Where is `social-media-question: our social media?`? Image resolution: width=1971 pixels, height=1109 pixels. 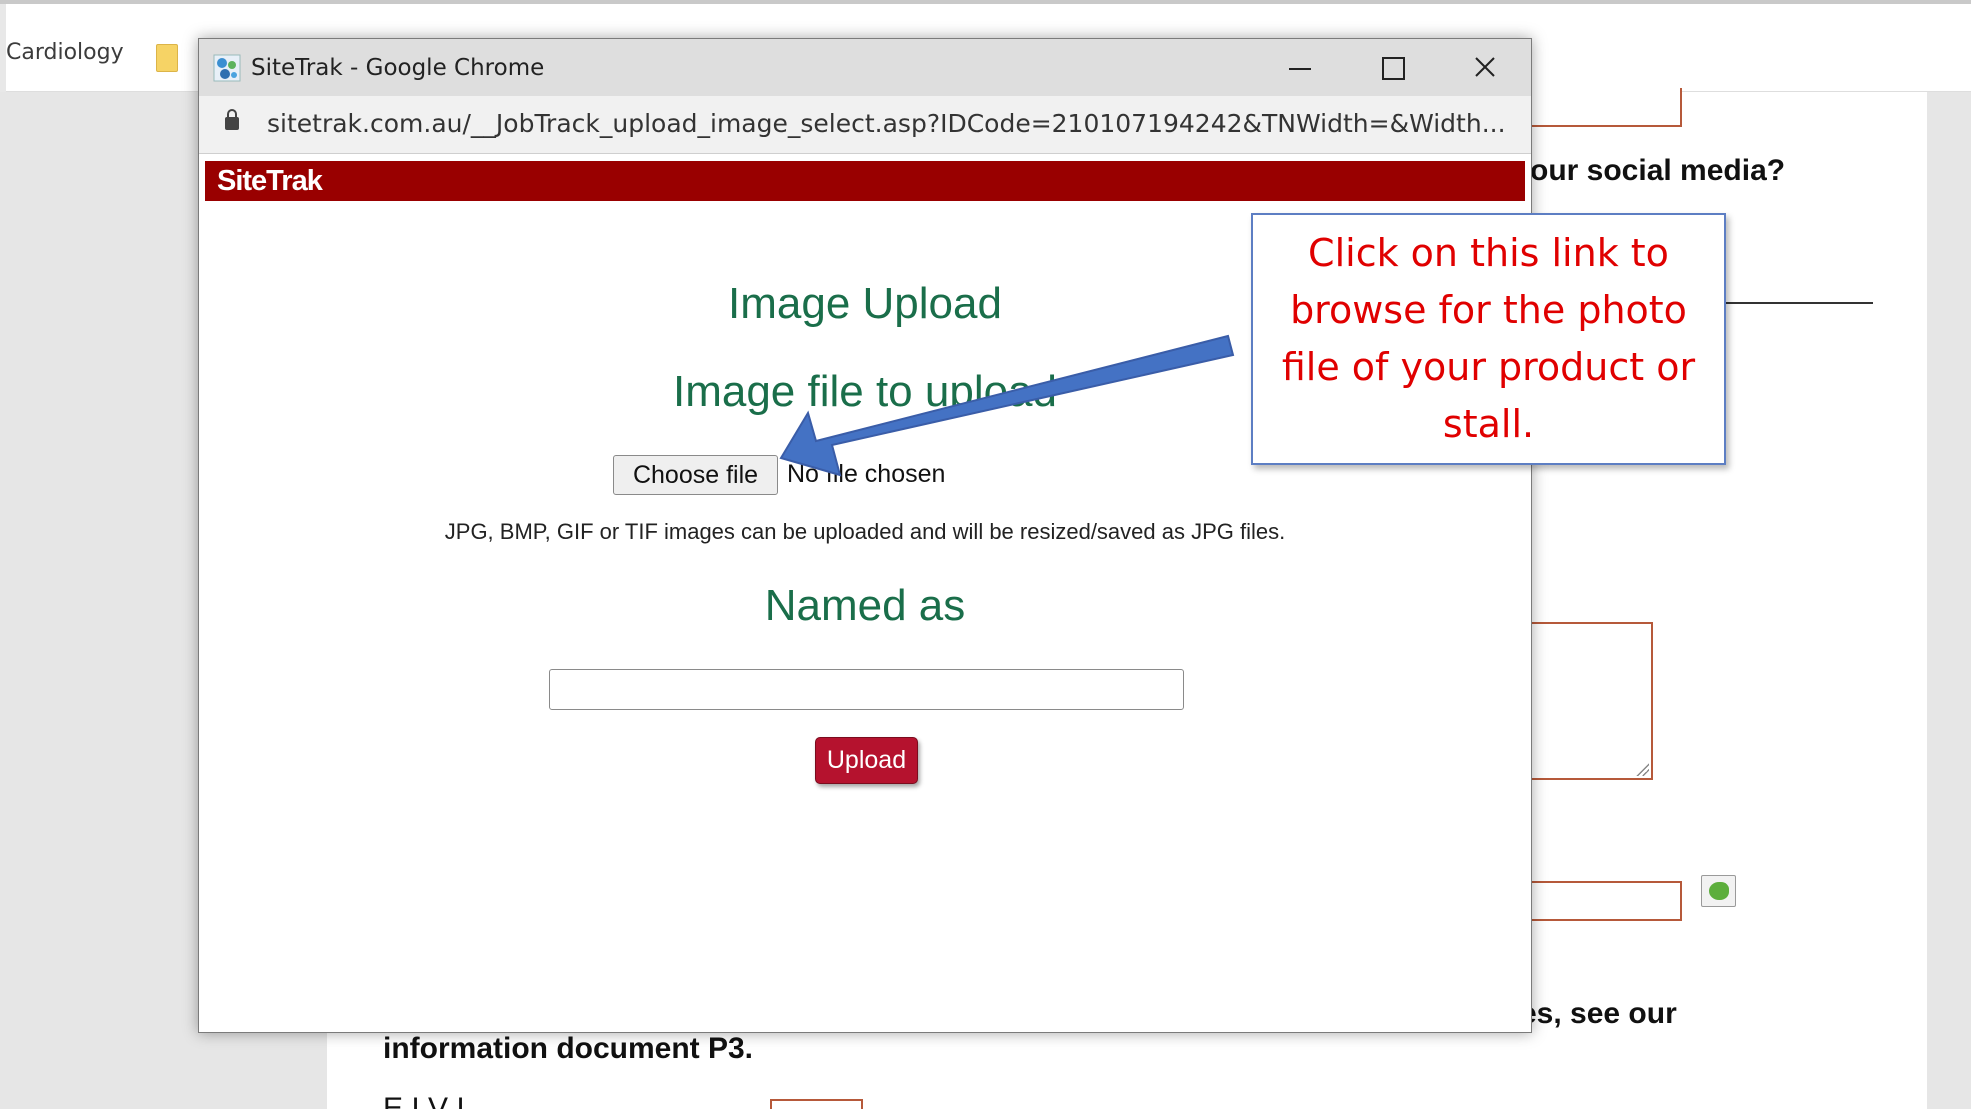
social-media-question: our social media? is located at coordinates (1658, 170).